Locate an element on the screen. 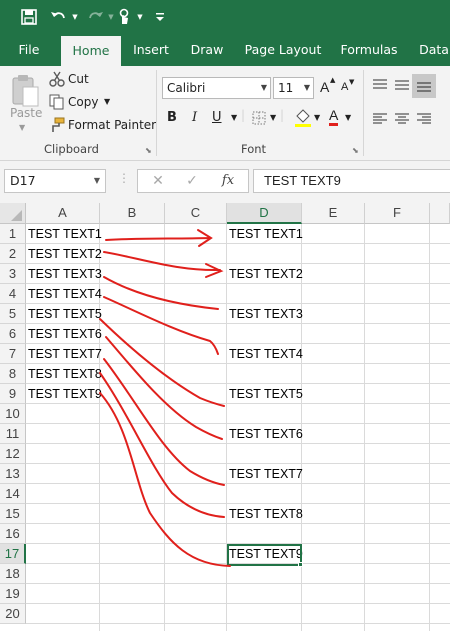  font-name-value: Calibri is located at coordinates (186, 88).